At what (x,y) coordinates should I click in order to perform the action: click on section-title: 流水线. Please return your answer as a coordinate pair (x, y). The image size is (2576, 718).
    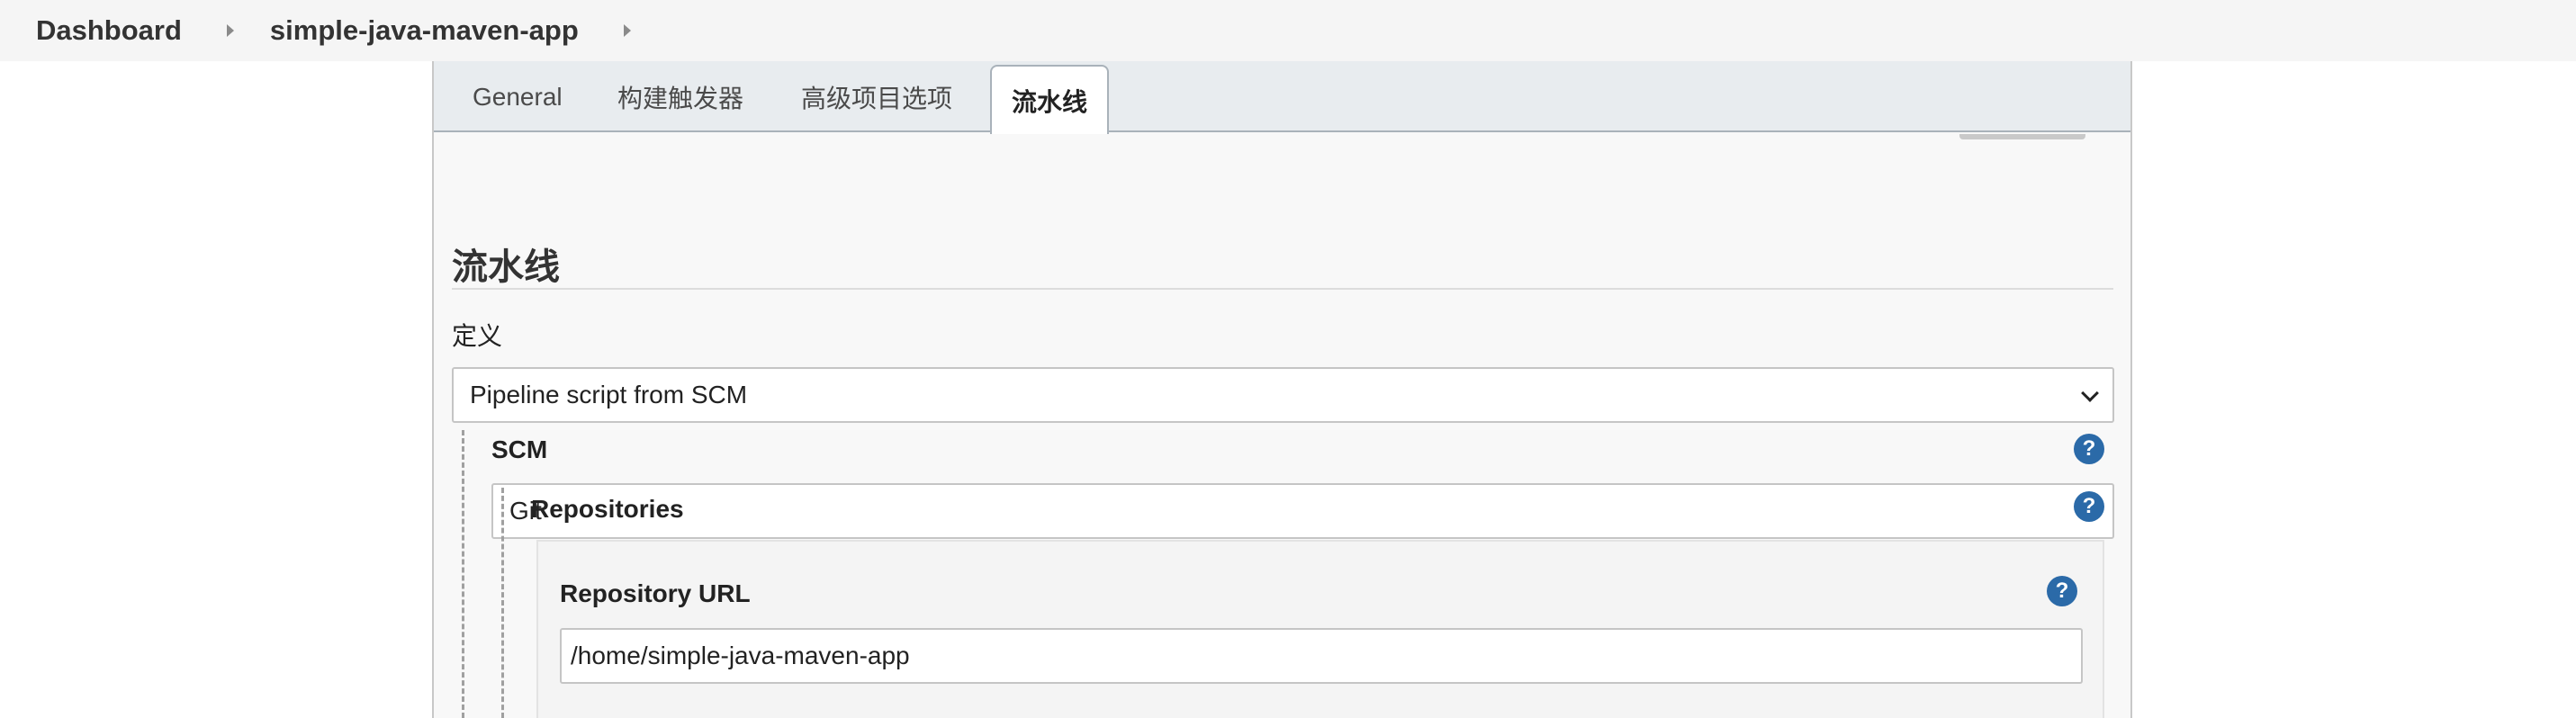
    Looking at the image, I should click on (506, 267).